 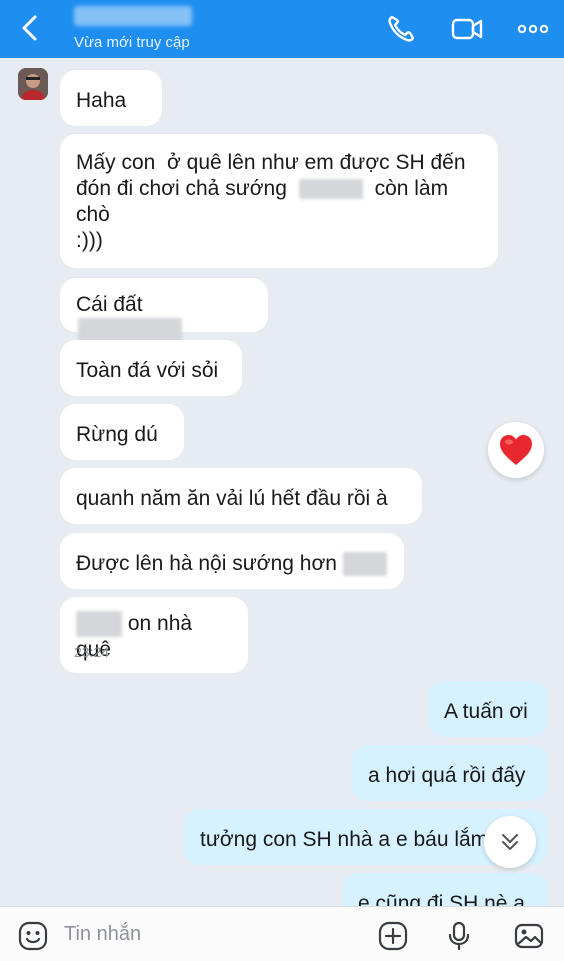 I want to click on message-bubble-received: on nhà quê 23:24, so click(x=154, y=635).